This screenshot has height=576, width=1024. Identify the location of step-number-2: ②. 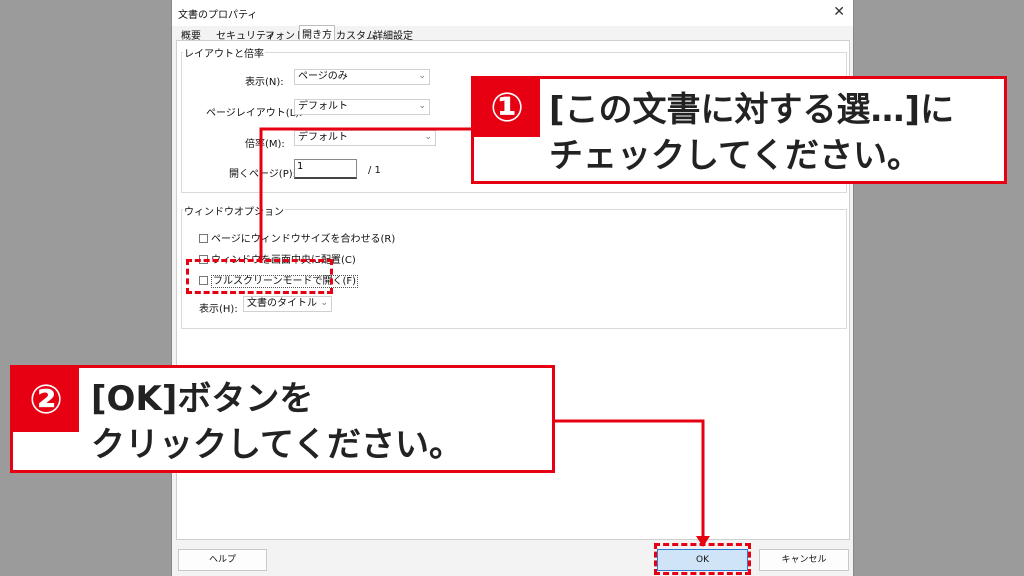
(46, 400).